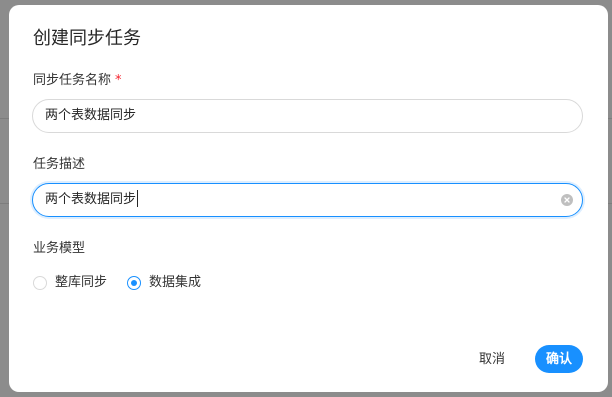 Image resolution: width=612 pixels, height=397 pixels. I want to click on radio-label: 整库同步, so click(81, 282).